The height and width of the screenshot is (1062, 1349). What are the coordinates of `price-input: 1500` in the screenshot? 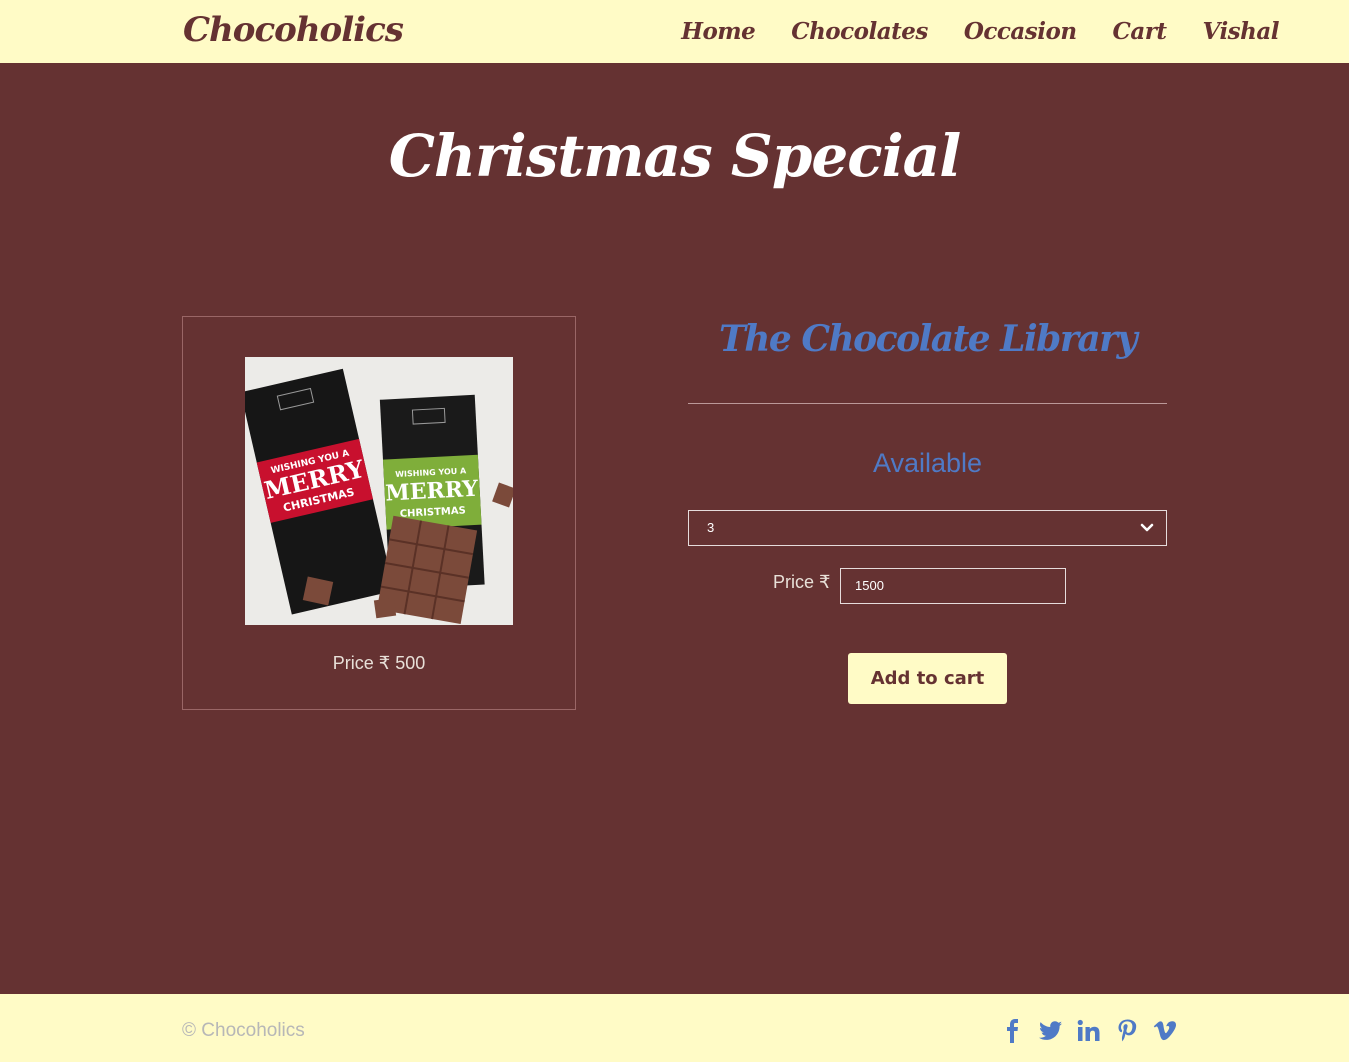 It's located at (953, 586).